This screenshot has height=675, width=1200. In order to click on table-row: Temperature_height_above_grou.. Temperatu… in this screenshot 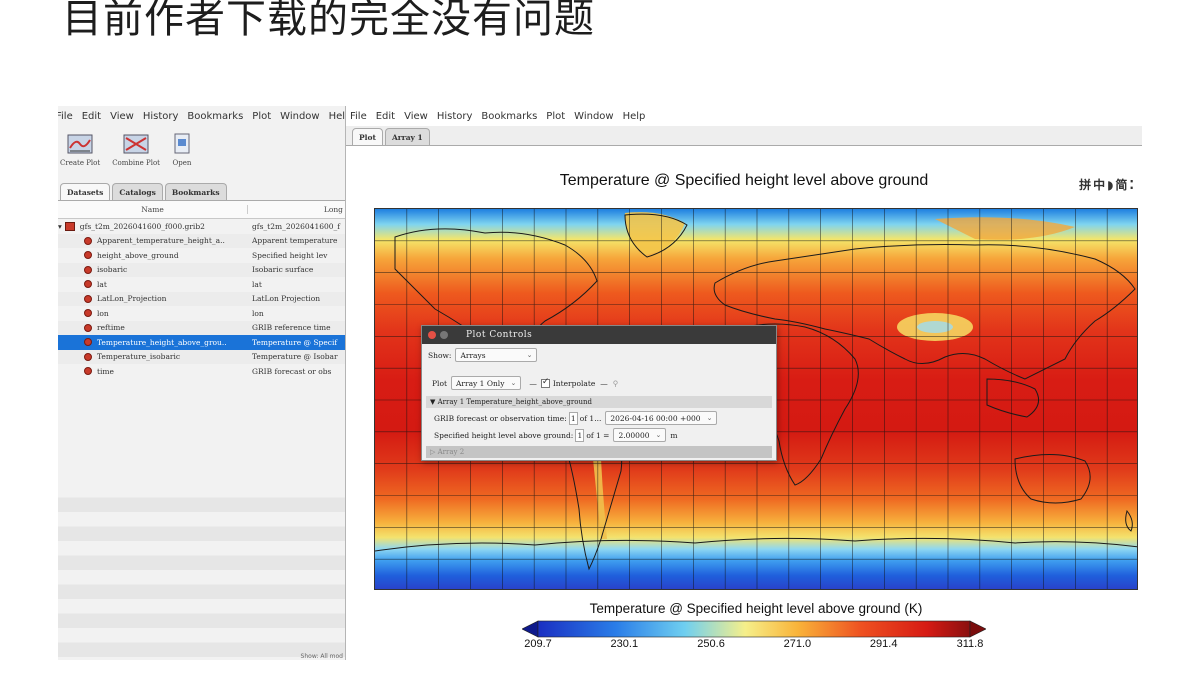, I will do `click(201, 342)`.